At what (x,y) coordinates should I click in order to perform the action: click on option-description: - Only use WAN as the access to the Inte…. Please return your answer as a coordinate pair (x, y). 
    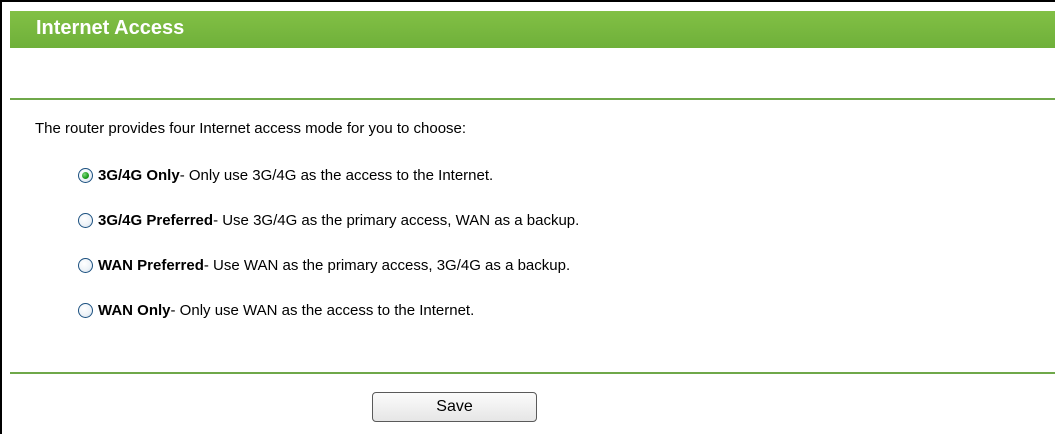
    Looking at the image, I should click on (322, 310).